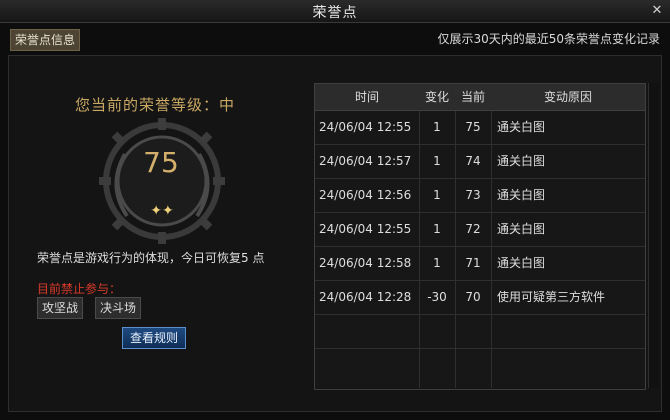 The image size is (670, 420). Describe the element at coordinates (653, 235) in the screenshot. I see `table-scrollbar` at that location.